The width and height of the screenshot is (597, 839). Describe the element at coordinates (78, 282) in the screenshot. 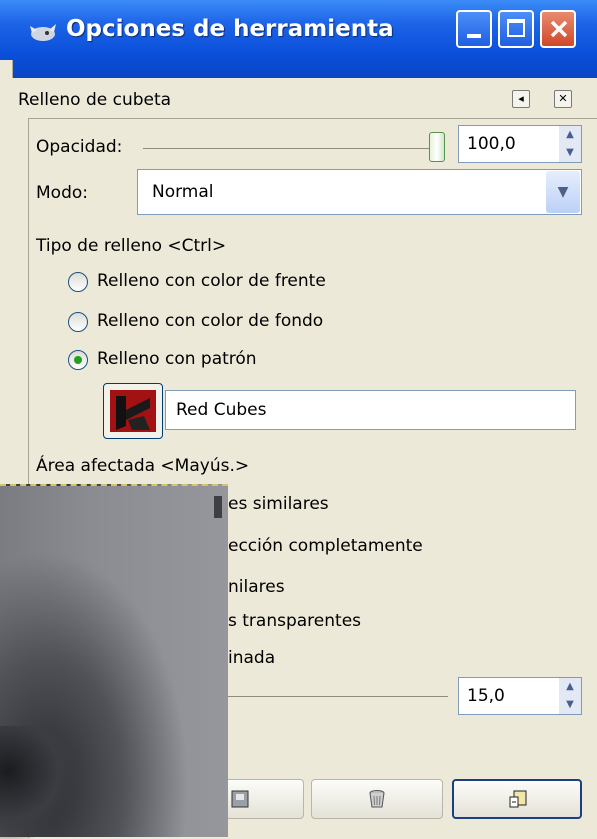

I see `radio-fg-color` at that location.